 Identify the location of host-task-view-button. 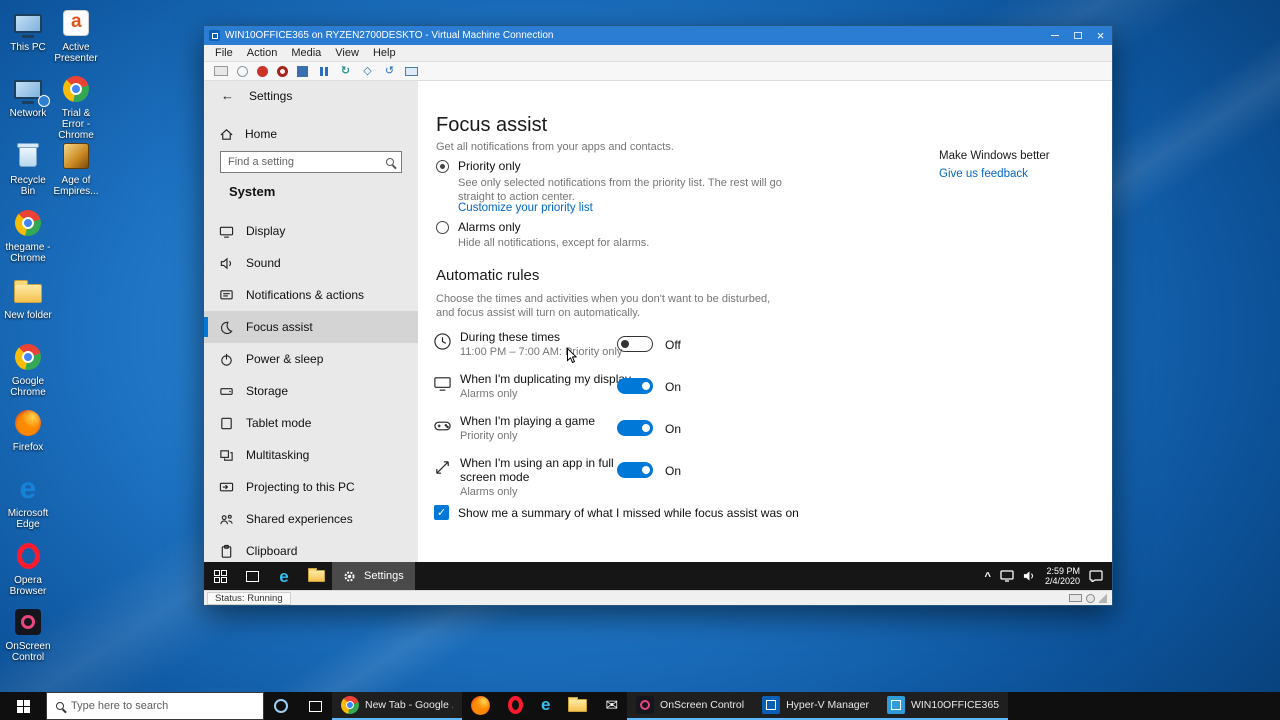
(315, 706).